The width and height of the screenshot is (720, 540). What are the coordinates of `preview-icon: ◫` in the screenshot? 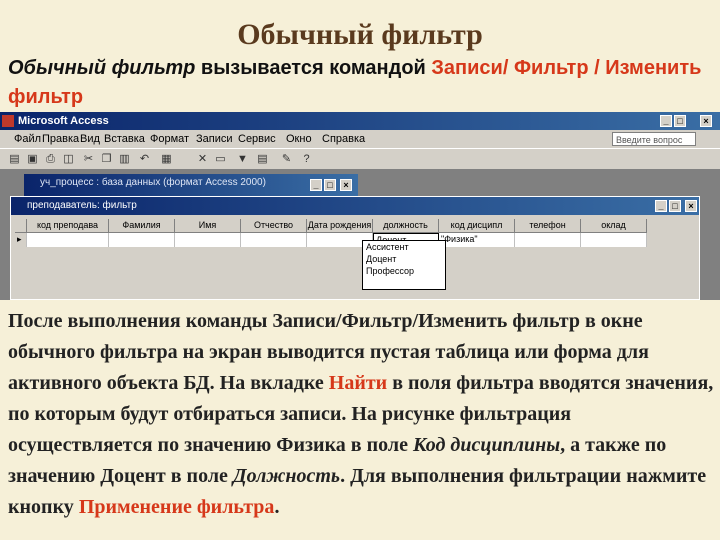 It's located at (68, 159).